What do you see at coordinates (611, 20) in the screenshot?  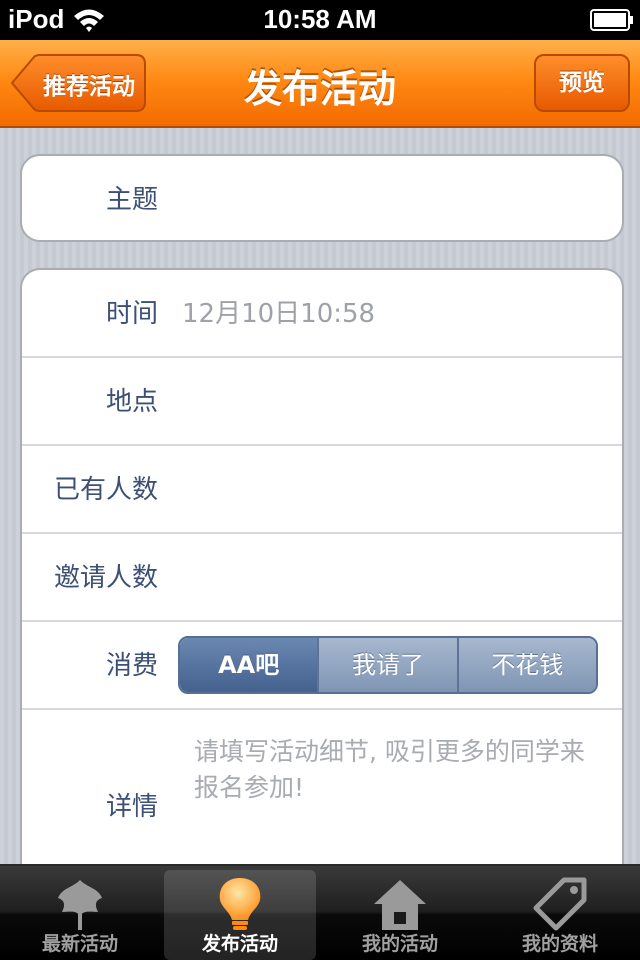 I see `battery-icon` at bounding box center [611, 20].